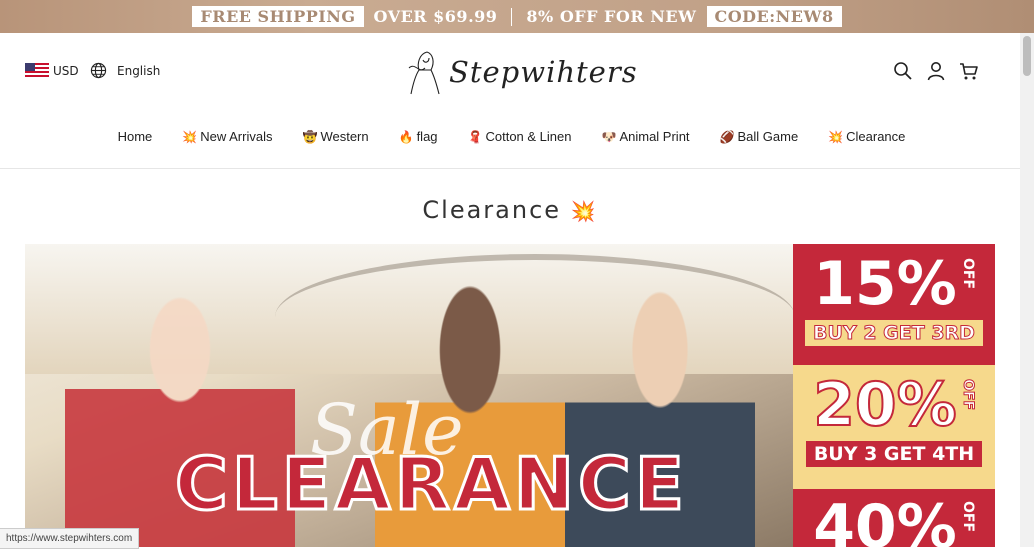 The height and width of the screenshot is (549, 1034). What do you see at coordinates (37, 70) in the screenshot?
I see `us-flag-icon` at bounding box center [37, 70].